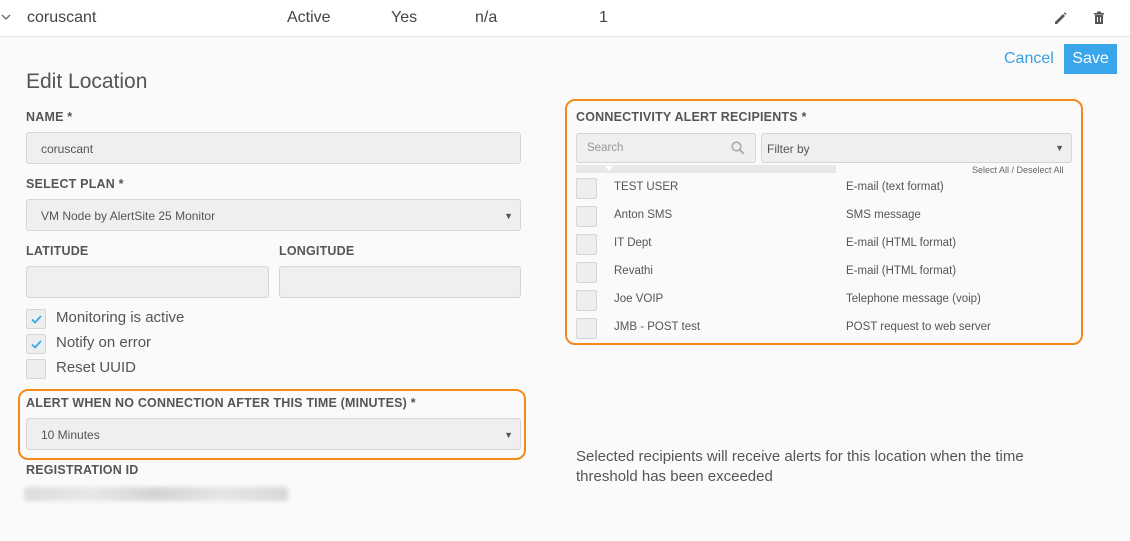 This screenshot has height=541, width=1130. What do you see at coordinates (1060, 18) in the screenshot?
I see `pencil-icon` at bounding box center [1060, 18].